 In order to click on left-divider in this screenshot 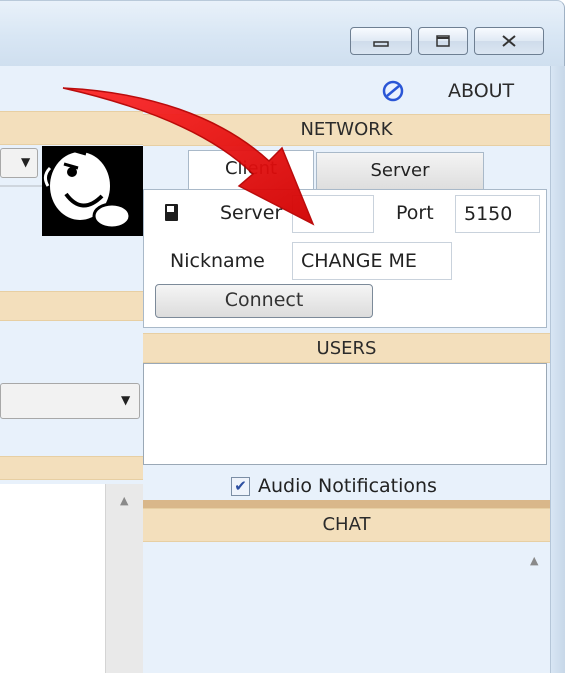, I will do `click(21, 186)`.